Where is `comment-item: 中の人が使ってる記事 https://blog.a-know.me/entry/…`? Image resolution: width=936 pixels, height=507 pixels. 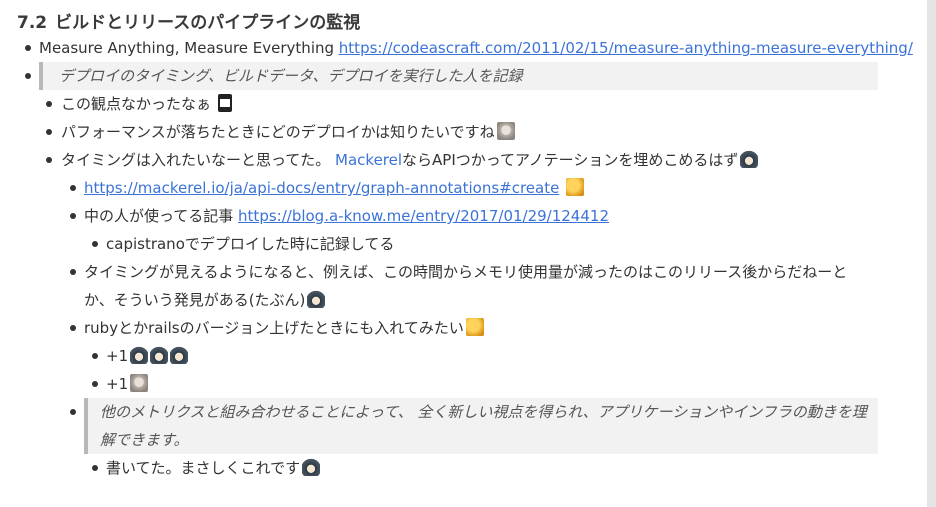
comment-item: 中の人が使ってる記事 https://blog.a-know.me/entry/… is located at coordinates (346, 216).